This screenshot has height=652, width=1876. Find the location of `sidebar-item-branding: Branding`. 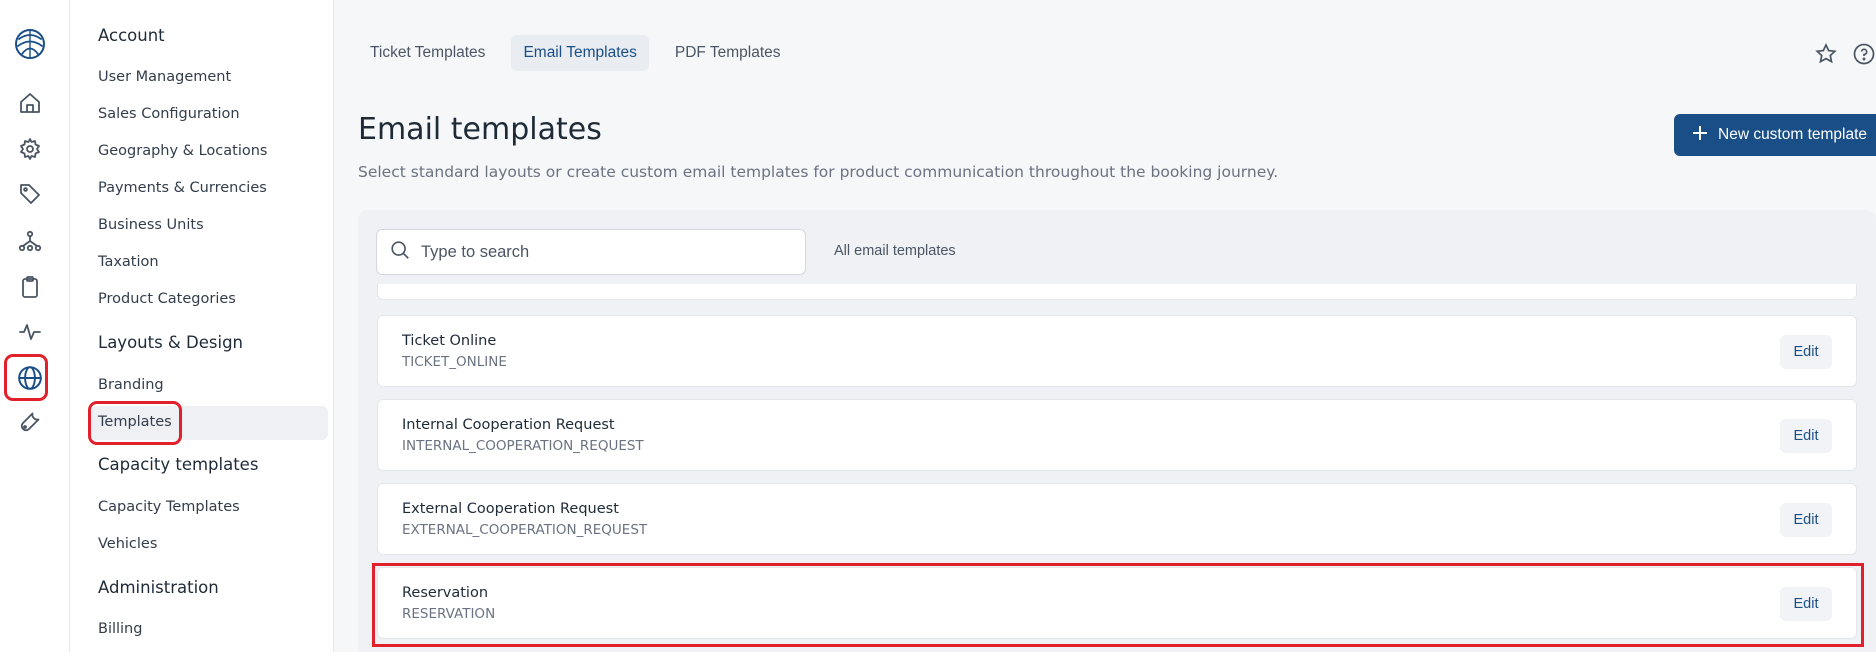

sidebar-item-branding: Branding is located at coordinates (131, 385).